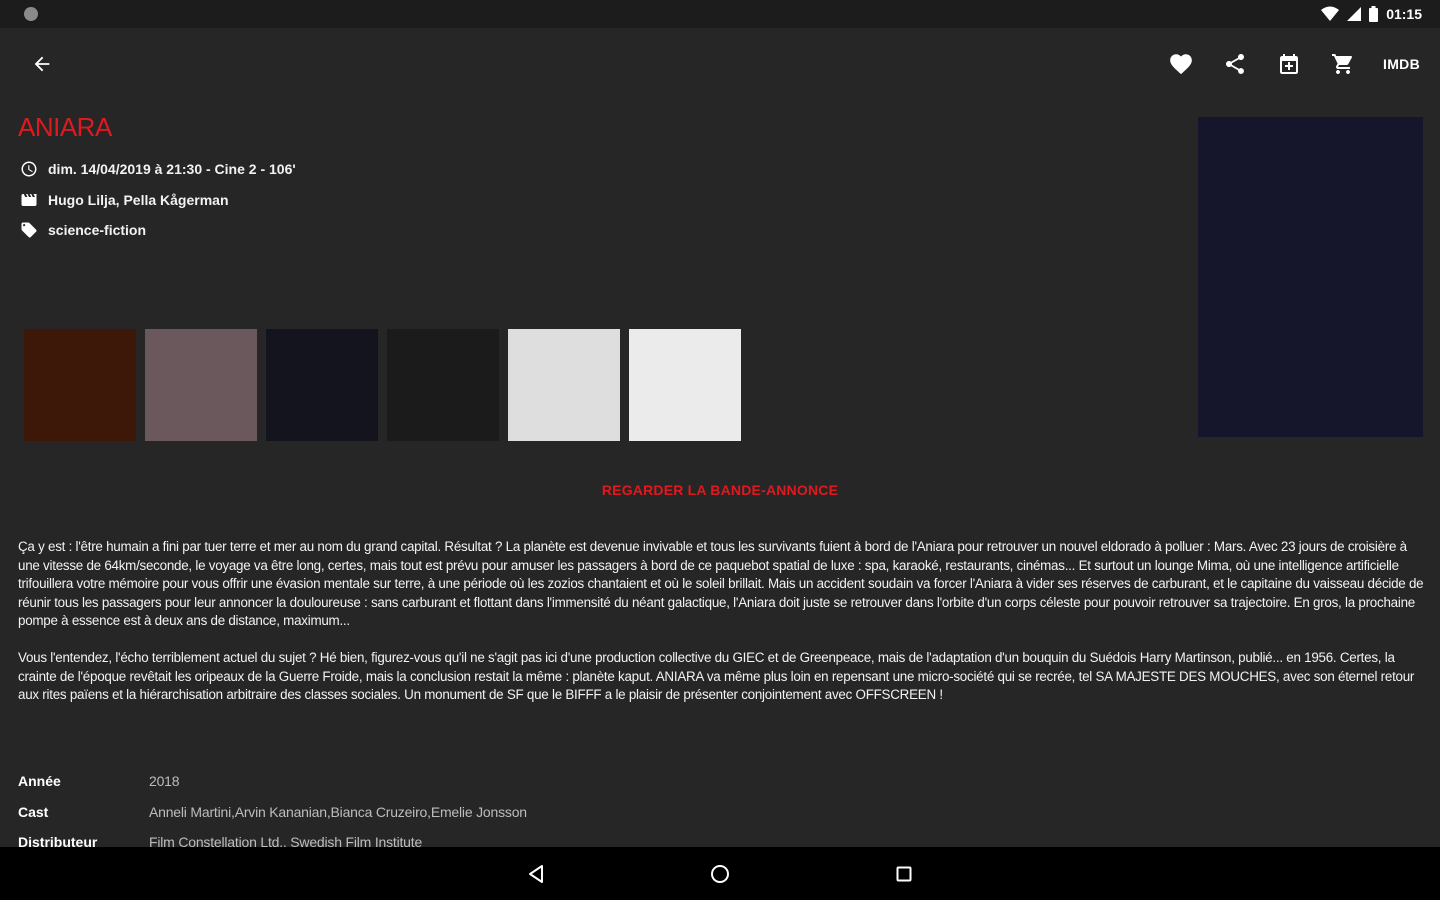 The image size is (1440, 900). I want to click on circle-home-icon, so click(720, 873).